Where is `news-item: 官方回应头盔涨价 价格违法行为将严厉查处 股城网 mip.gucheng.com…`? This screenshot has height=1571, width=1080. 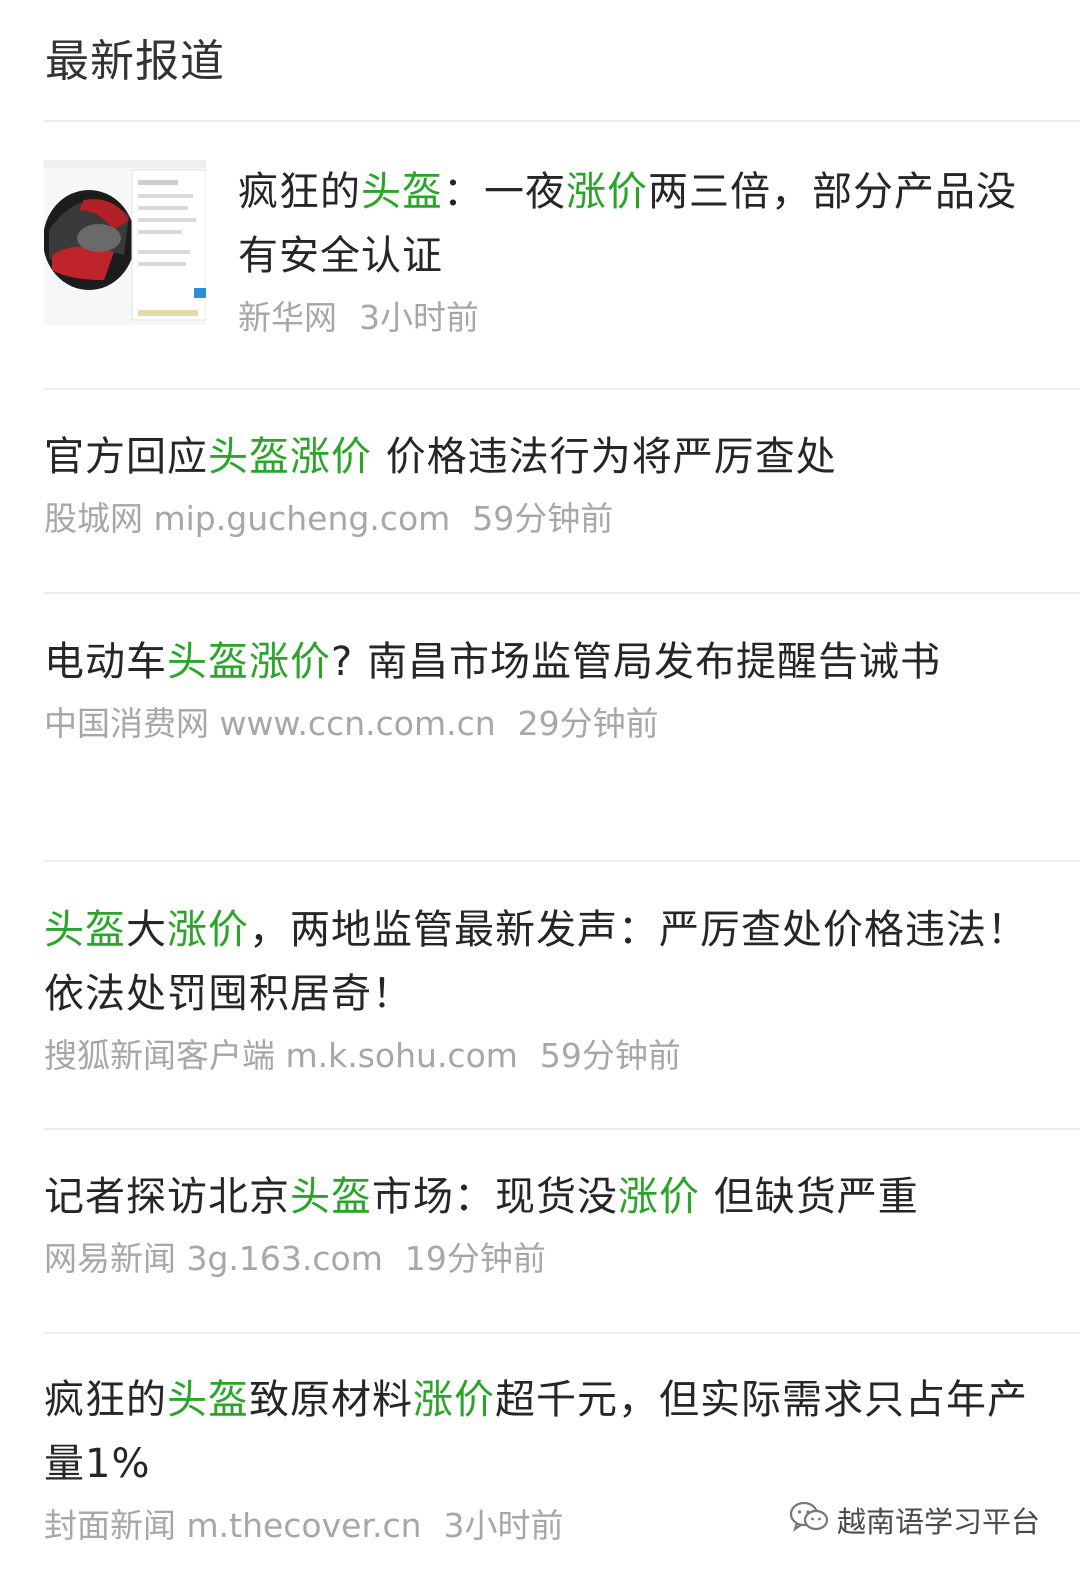 news-item: 官方回应头盔涨价 价格违法行为将严厉查处 股城网 mip.gucheng.com… is located at coordinates (540, 484).